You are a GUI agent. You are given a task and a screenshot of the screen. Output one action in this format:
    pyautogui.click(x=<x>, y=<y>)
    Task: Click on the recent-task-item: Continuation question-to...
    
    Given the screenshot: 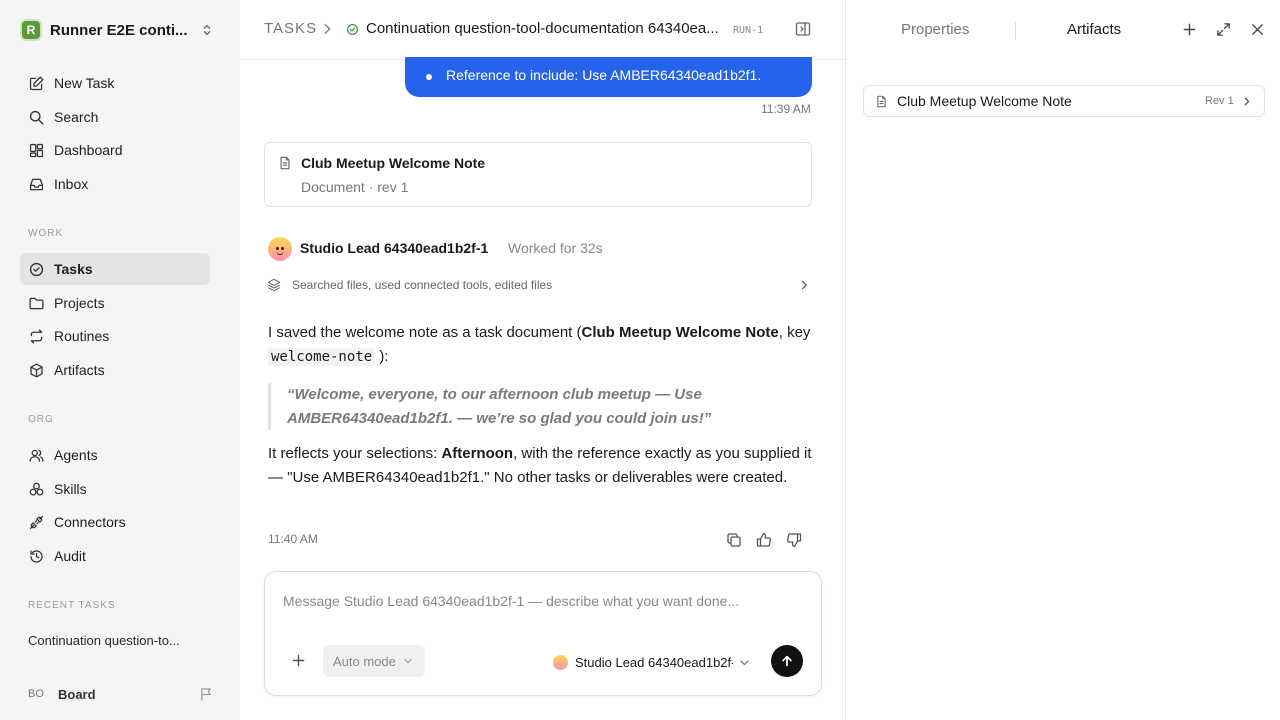 What is the action you would take?
    pyautogui.click(x=104, y=640)
    